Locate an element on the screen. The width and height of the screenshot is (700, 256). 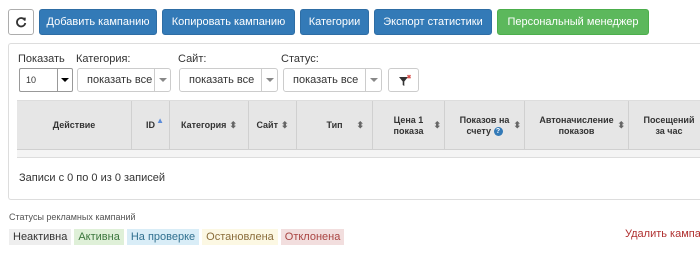
col-type-label: Тип is located at coordinates (334, 125).